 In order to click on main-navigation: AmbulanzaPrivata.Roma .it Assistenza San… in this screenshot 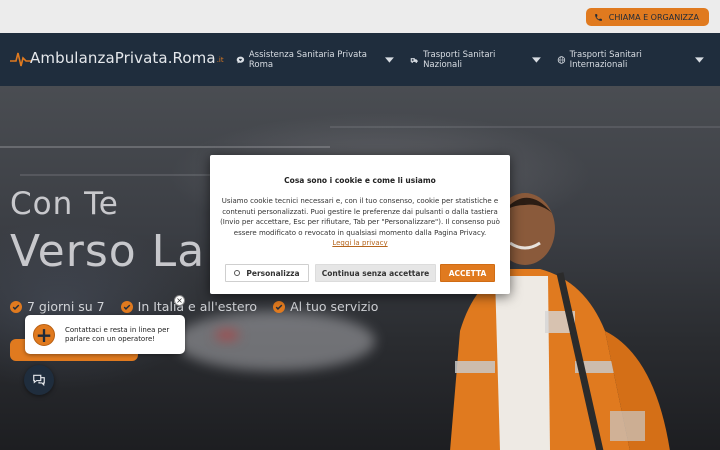, I will do `click(360, 59)`.